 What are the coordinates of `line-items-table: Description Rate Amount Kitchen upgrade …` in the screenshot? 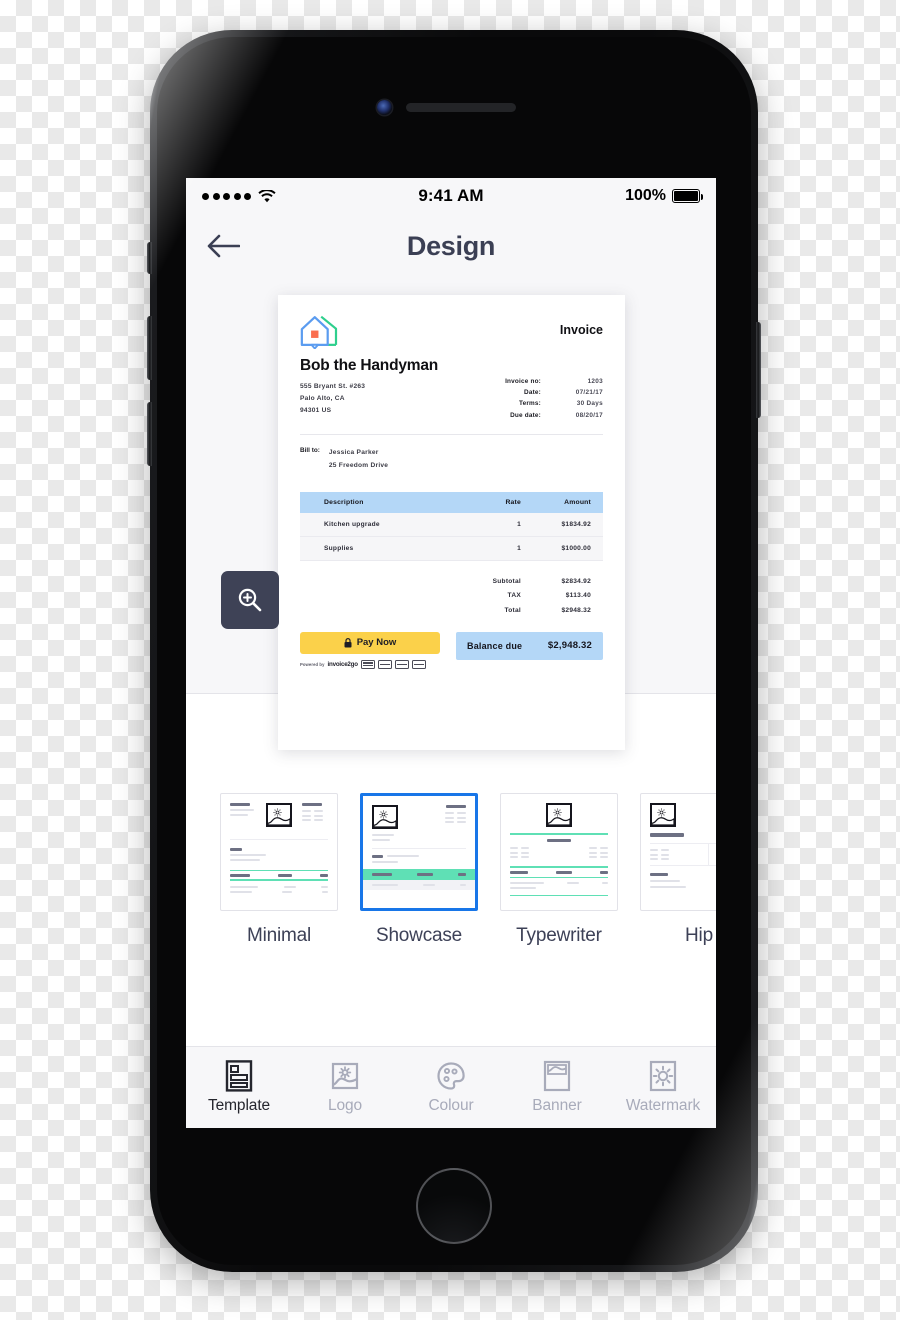 It's located at (451, 527).